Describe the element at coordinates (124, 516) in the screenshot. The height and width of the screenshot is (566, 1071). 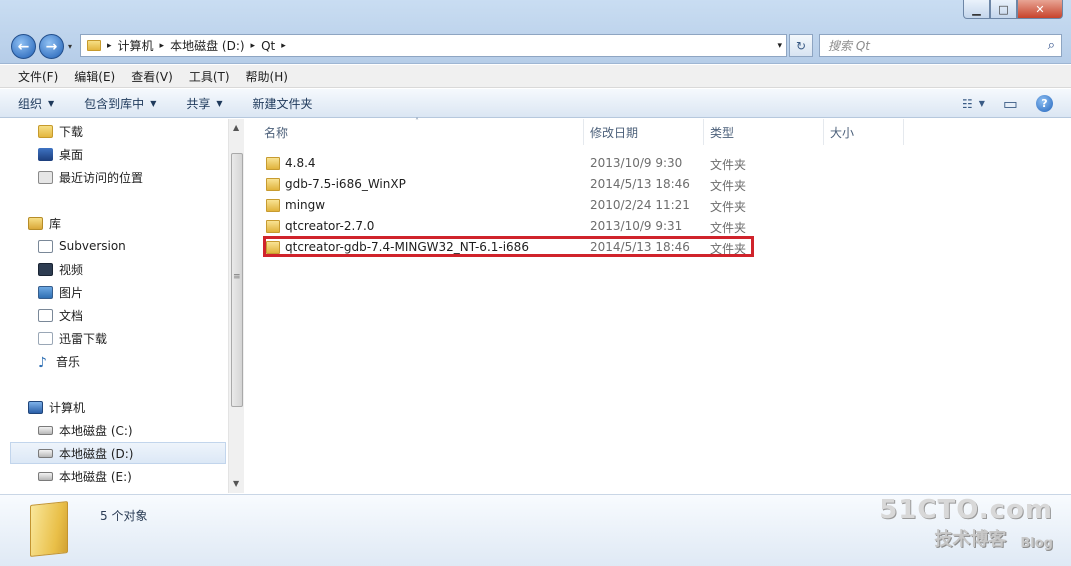
I see `item-count: 5 个对象` at that location.